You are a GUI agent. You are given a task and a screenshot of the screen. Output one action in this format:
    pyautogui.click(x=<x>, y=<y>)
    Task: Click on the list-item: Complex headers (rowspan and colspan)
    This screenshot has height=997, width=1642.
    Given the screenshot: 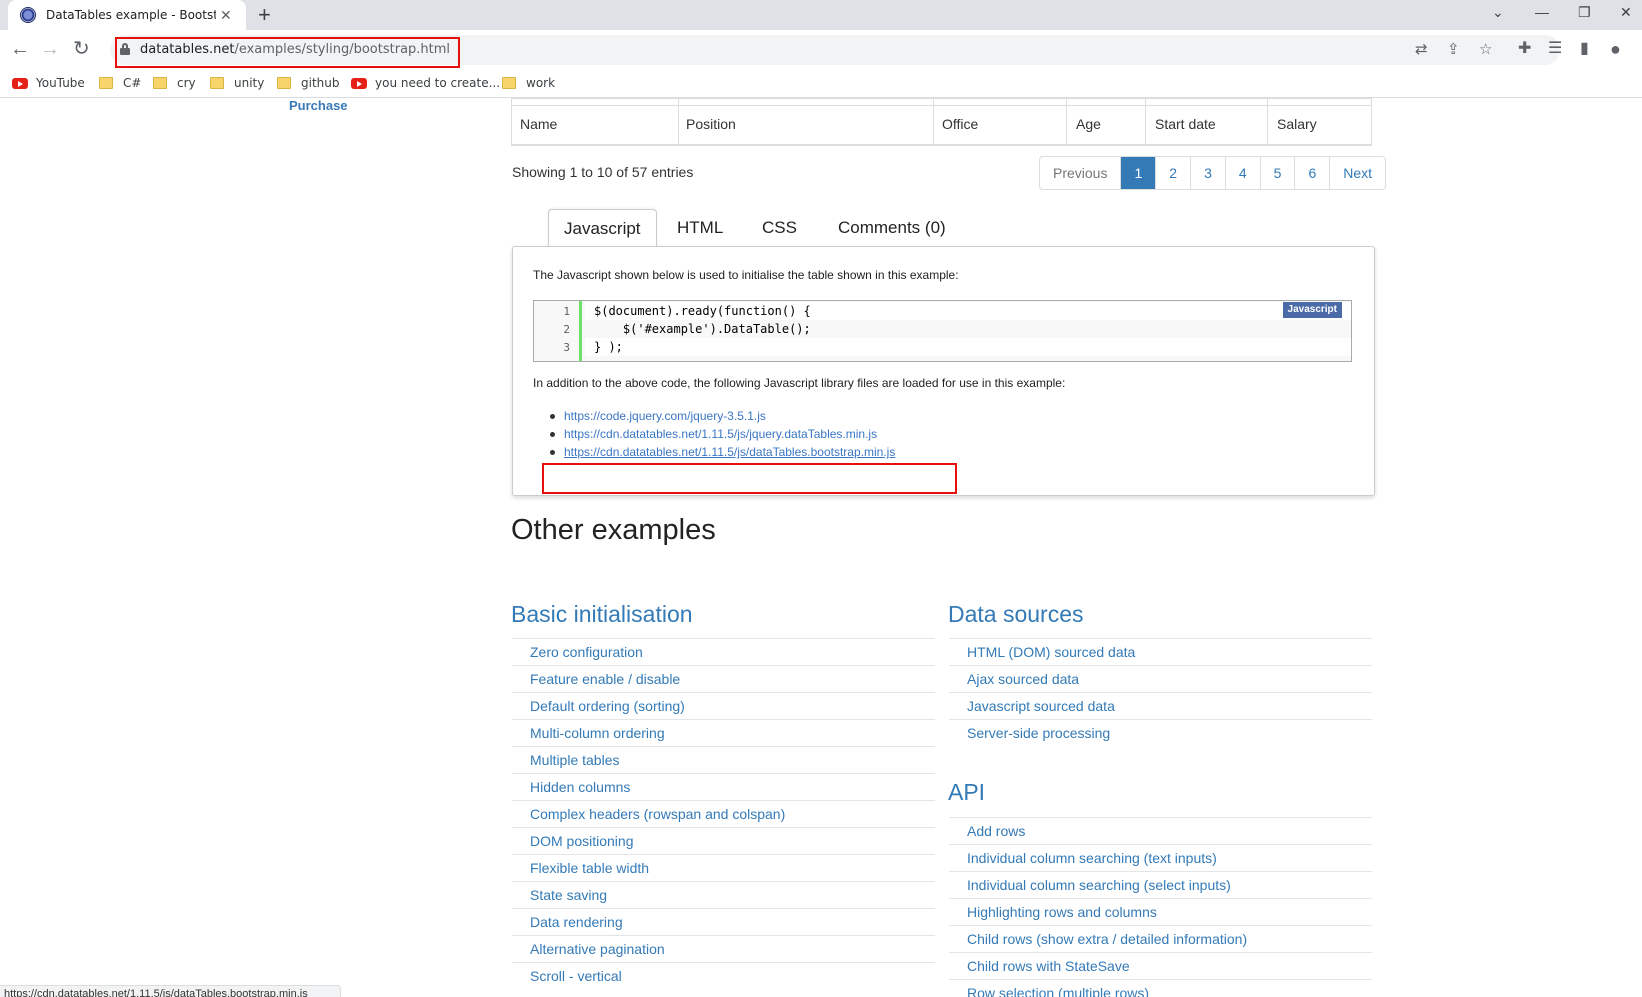 What is the action you would take?
    pyautogui.click(x=723, y=813)
    